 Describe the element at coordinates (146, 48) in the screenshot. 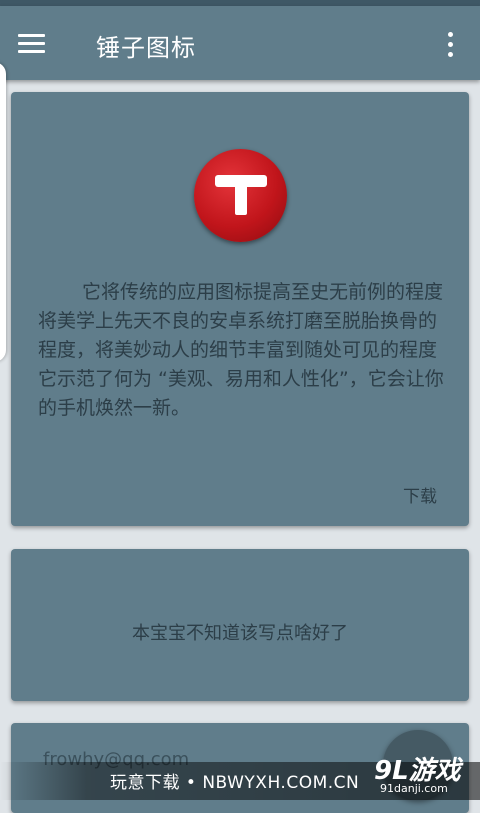

I see `page-title: 锤子图标` at that location.